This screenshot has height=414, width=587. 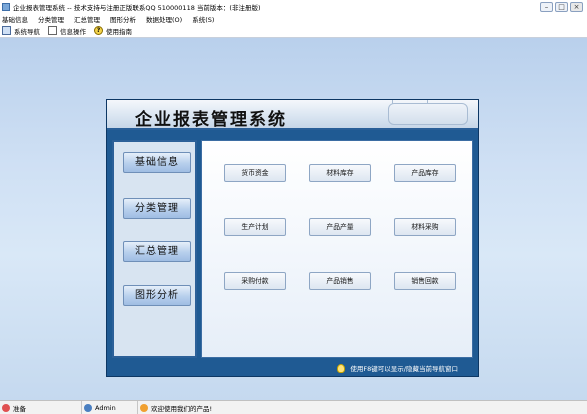 What do you see at coordinates (6, 7) in the screenshot?
I see `app-icon` at bounding box center [6, 7].